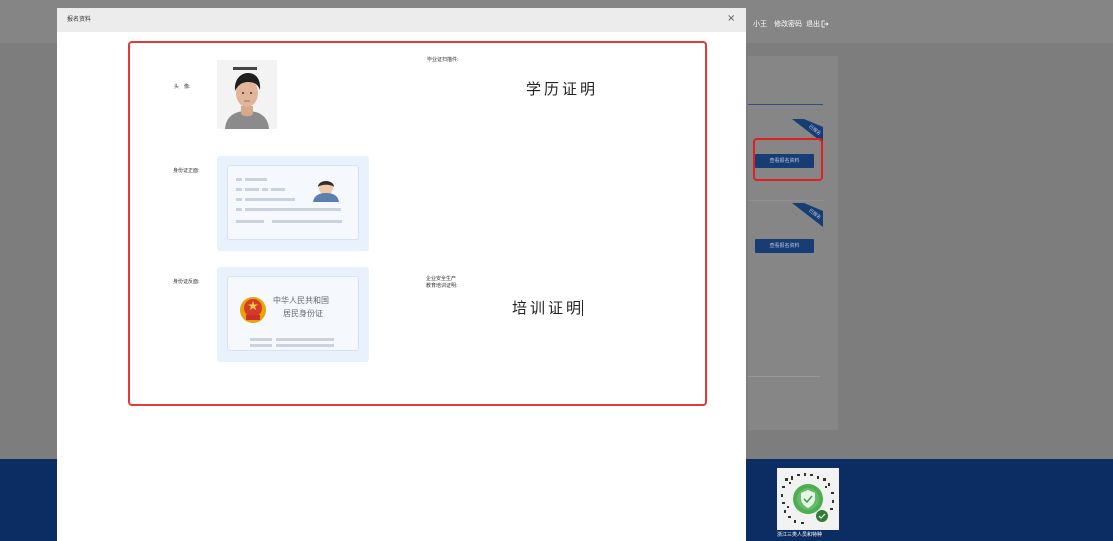 This screenshot has height=541, width=1113. I want to click on avatar-label: 头 像:, so click(182, 87).